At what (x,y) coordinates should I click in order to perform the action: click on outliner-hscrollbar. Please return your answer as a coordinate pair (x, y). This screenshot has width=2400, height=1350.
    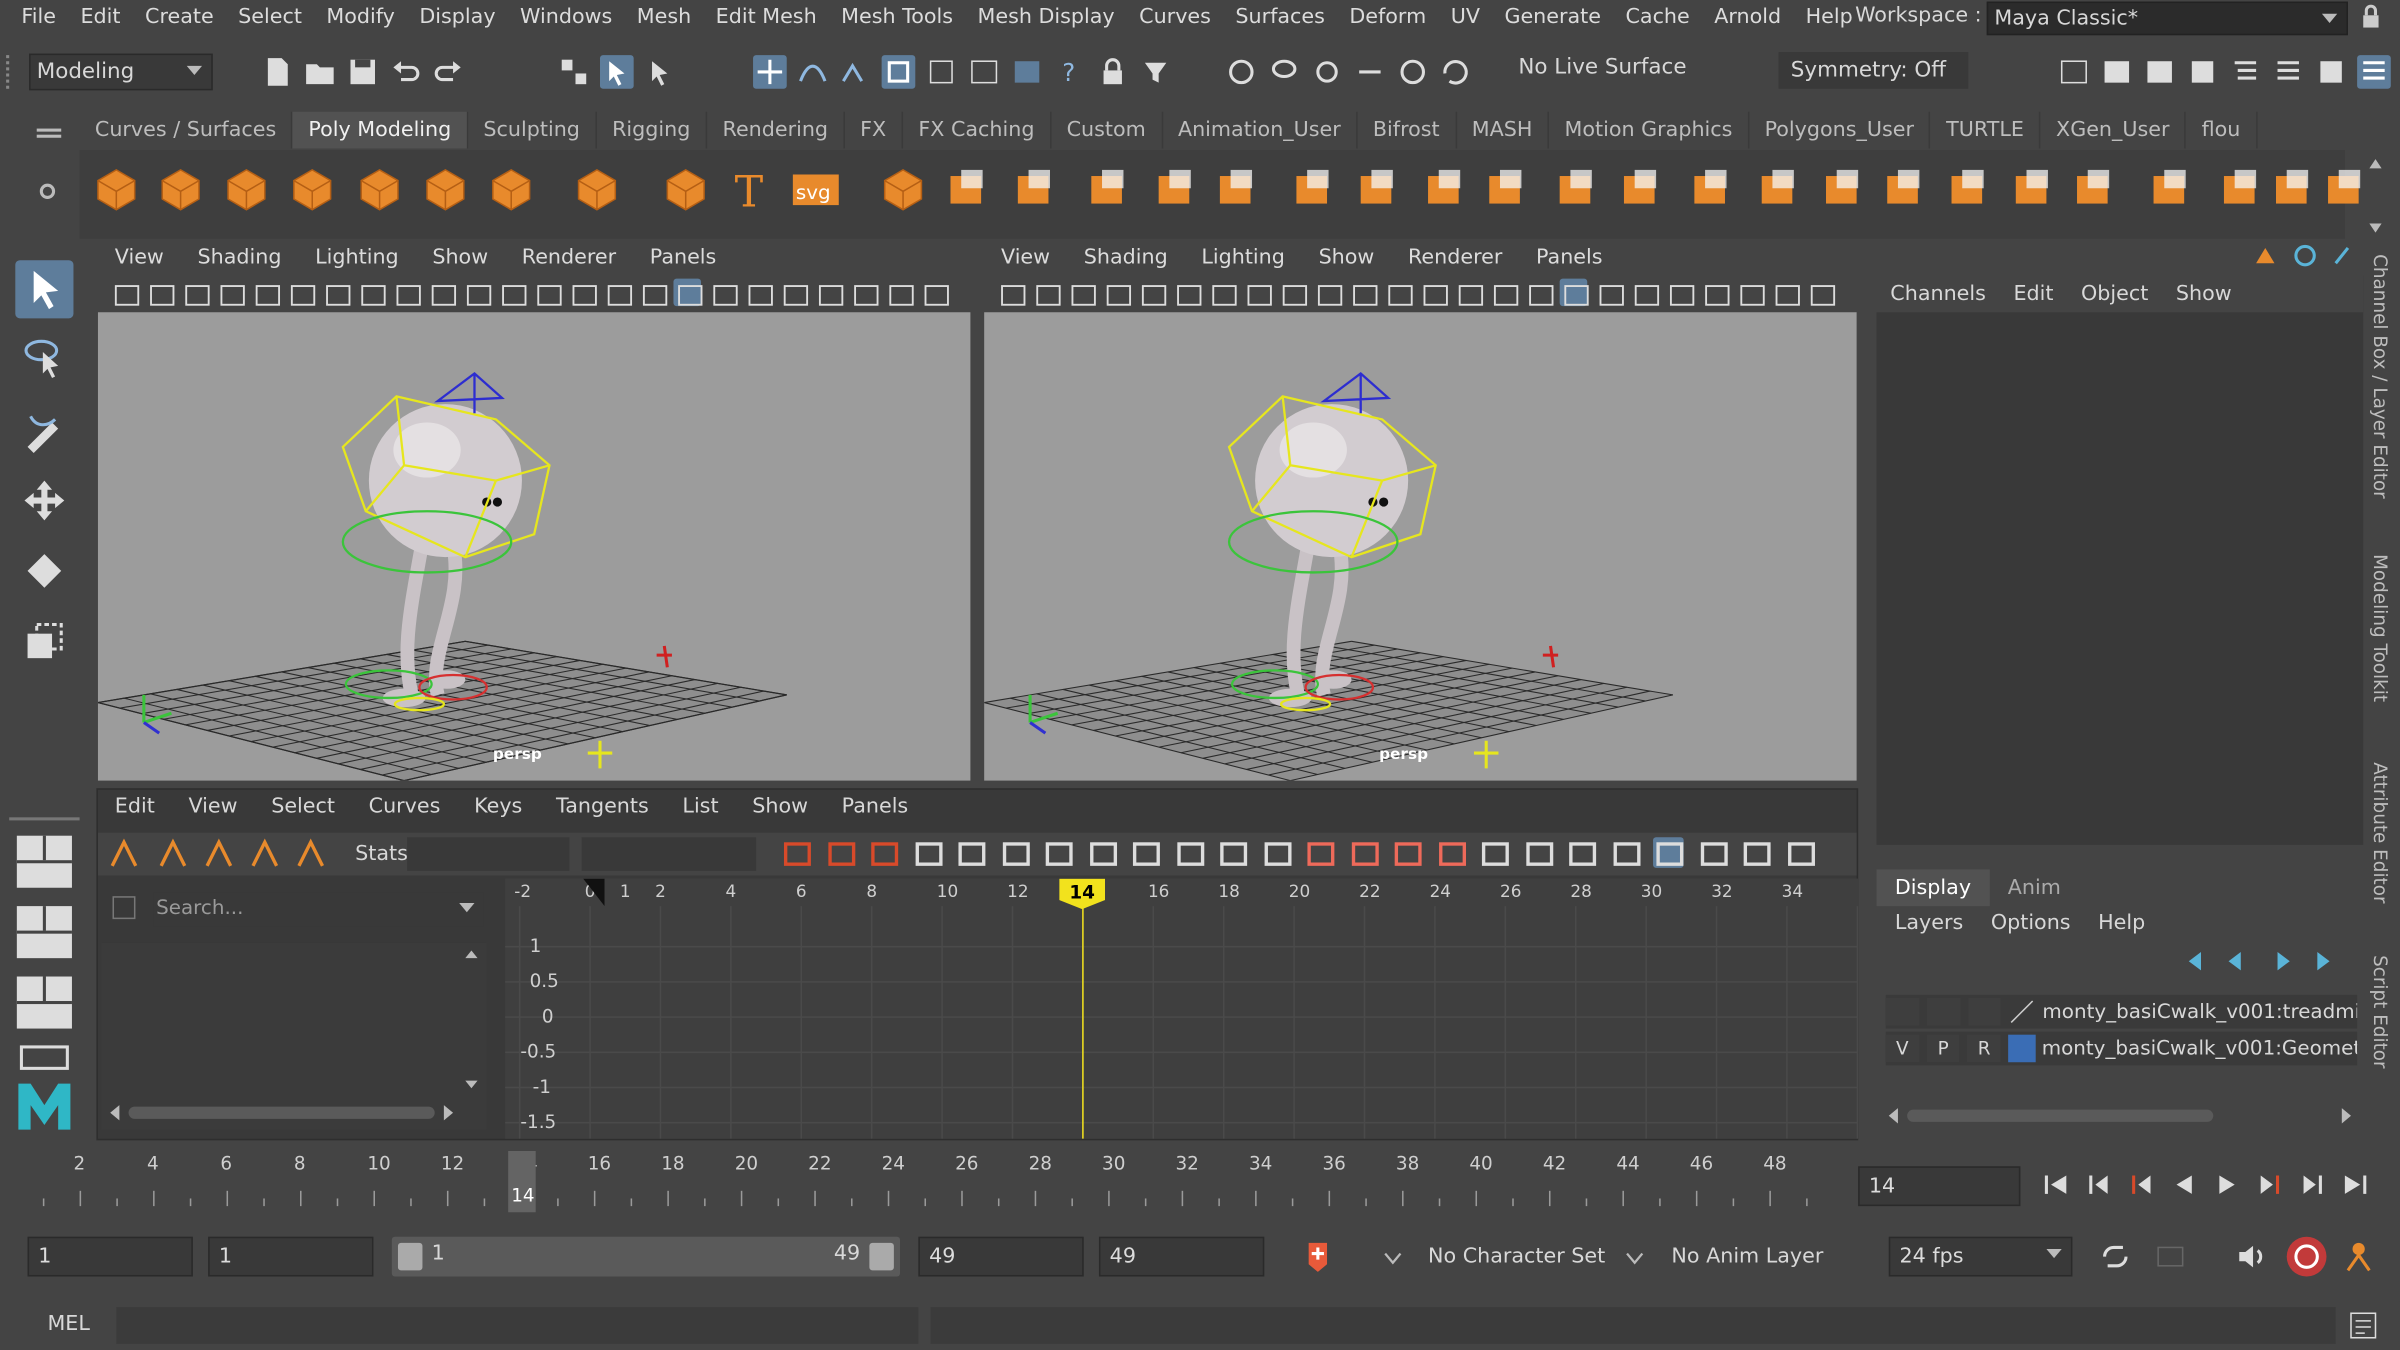
    Looking at the image, I should click on (281, 1112).